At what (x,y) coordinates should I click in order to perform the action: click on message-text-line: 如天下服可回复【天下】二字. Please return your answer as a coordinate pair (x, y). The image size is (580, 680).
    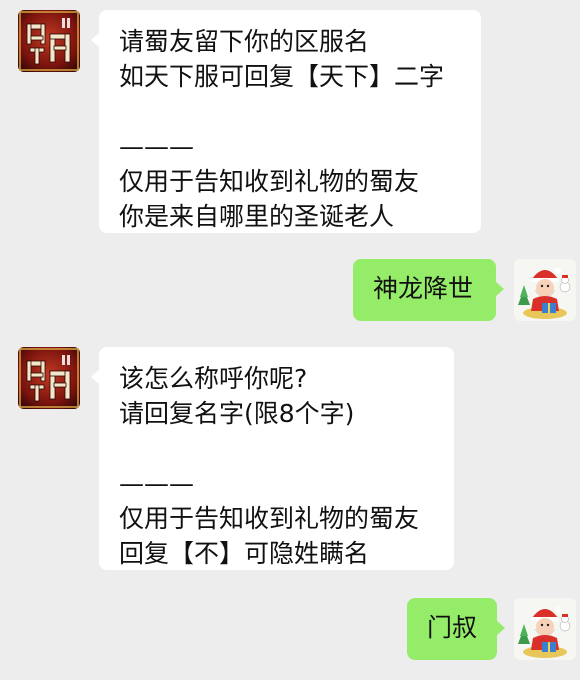
    Looking at the image, I should click on (282, 76).